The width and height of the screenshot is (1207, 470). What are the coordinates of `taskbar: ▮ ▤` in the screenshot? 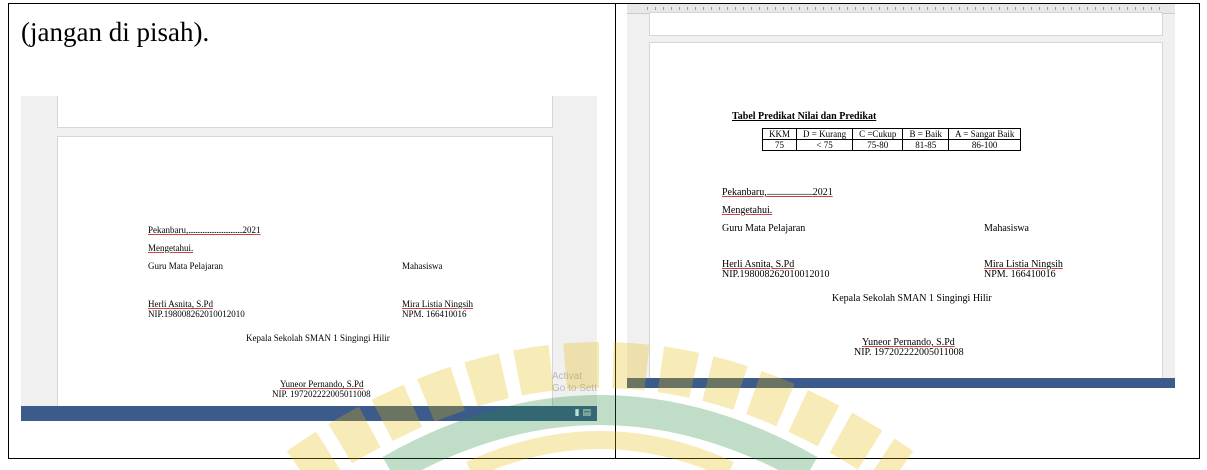 It's located at (309, 413).